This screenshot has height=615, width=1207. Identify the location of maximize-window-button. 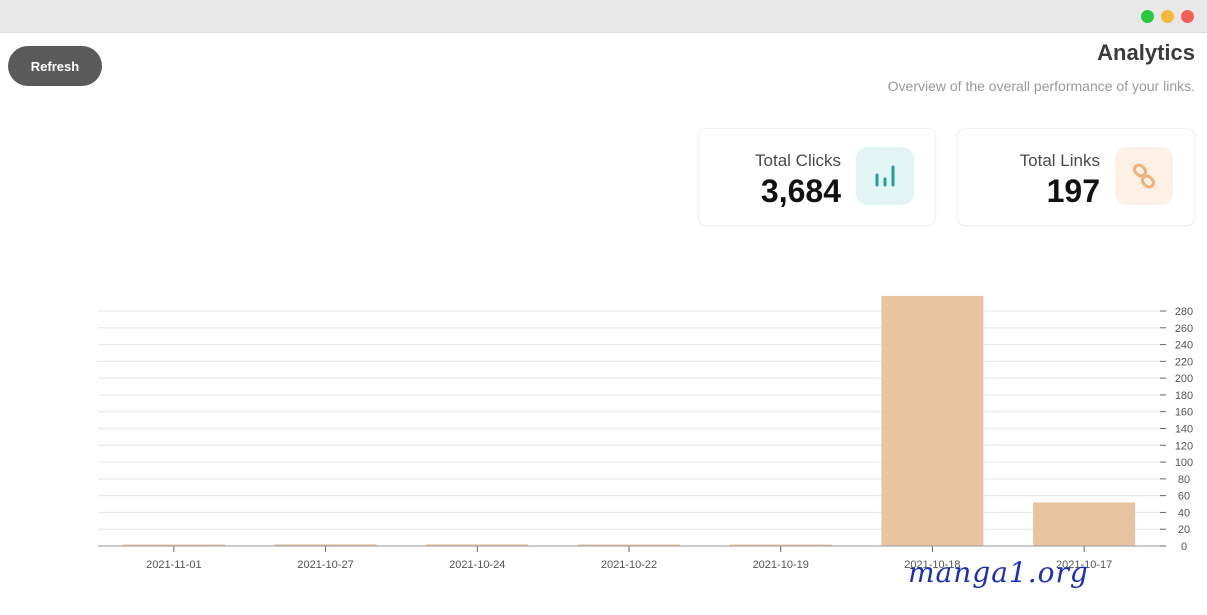
(1147, 16).